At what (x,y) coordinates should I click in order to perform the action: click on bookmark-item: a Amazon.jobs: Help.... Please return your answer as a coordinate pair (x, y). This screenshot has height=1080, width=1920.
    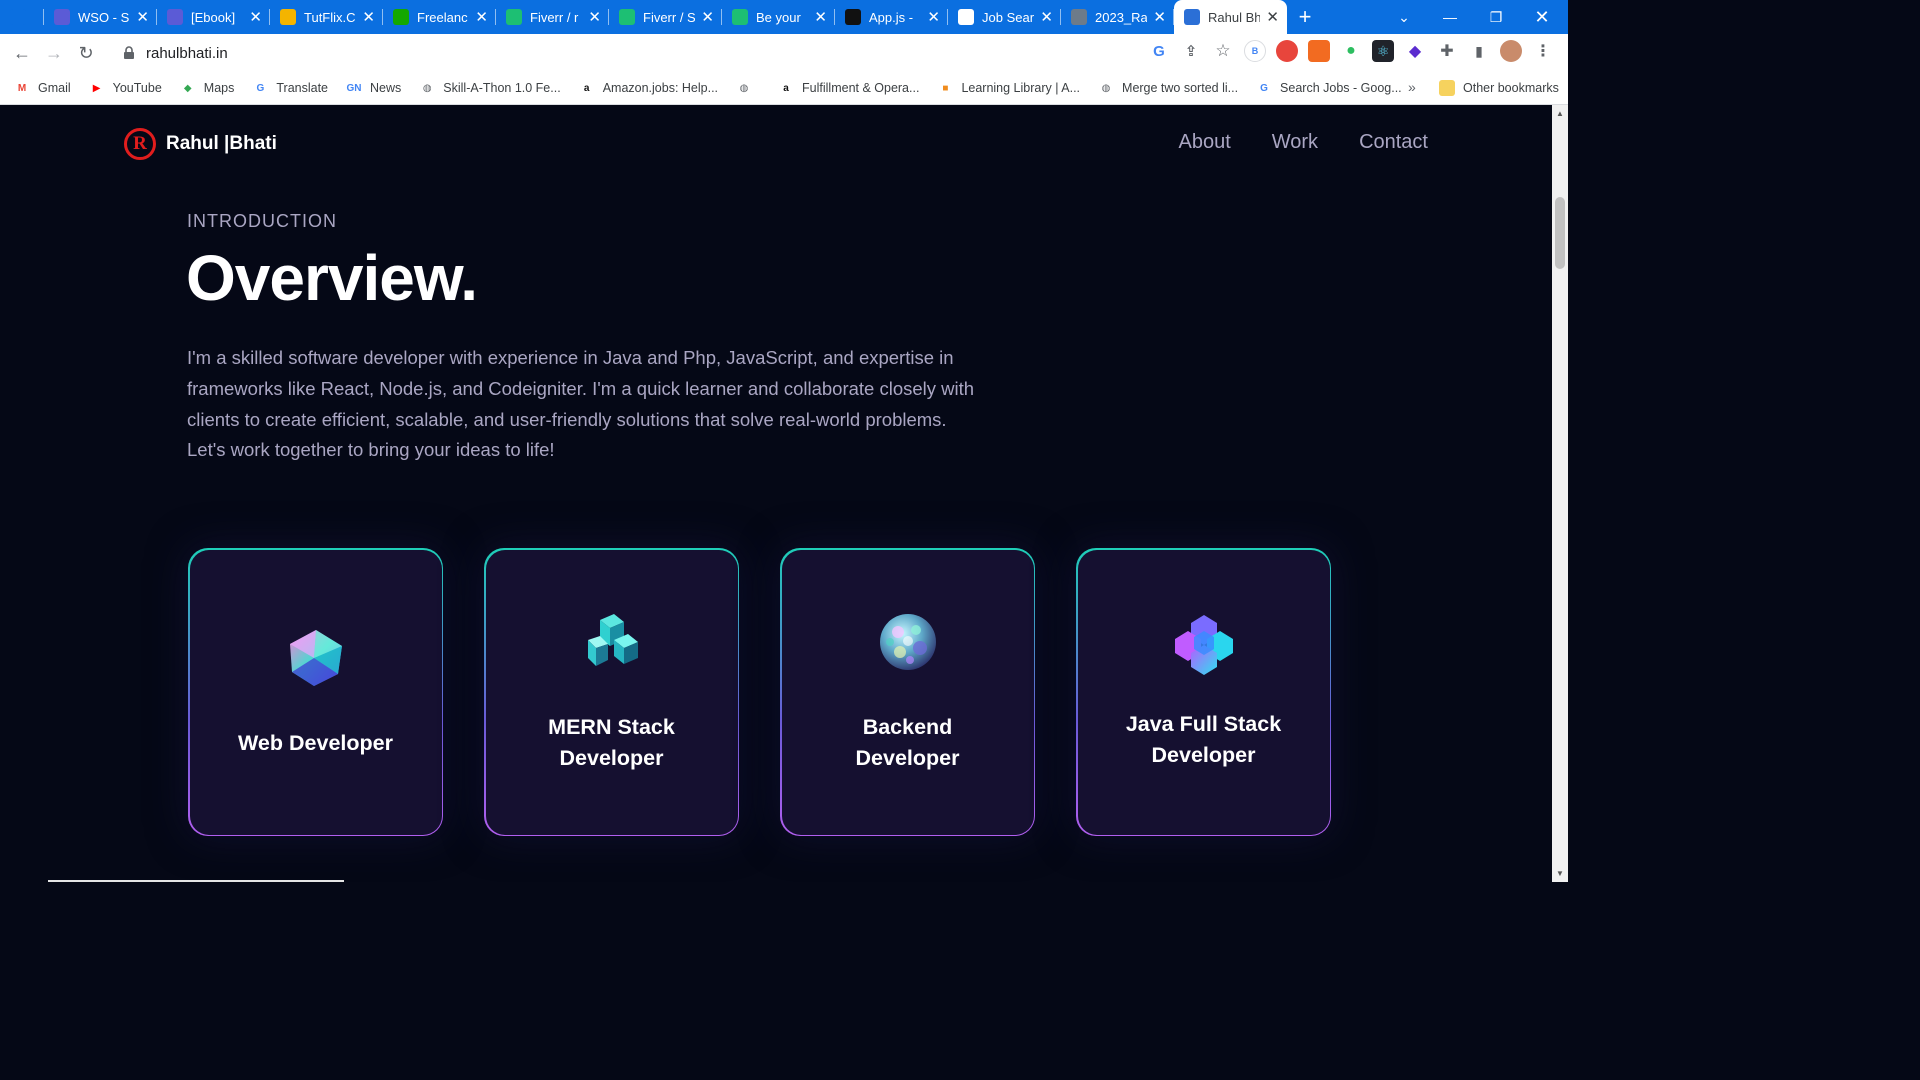
    Looking at the image, I should click on (648, 88).